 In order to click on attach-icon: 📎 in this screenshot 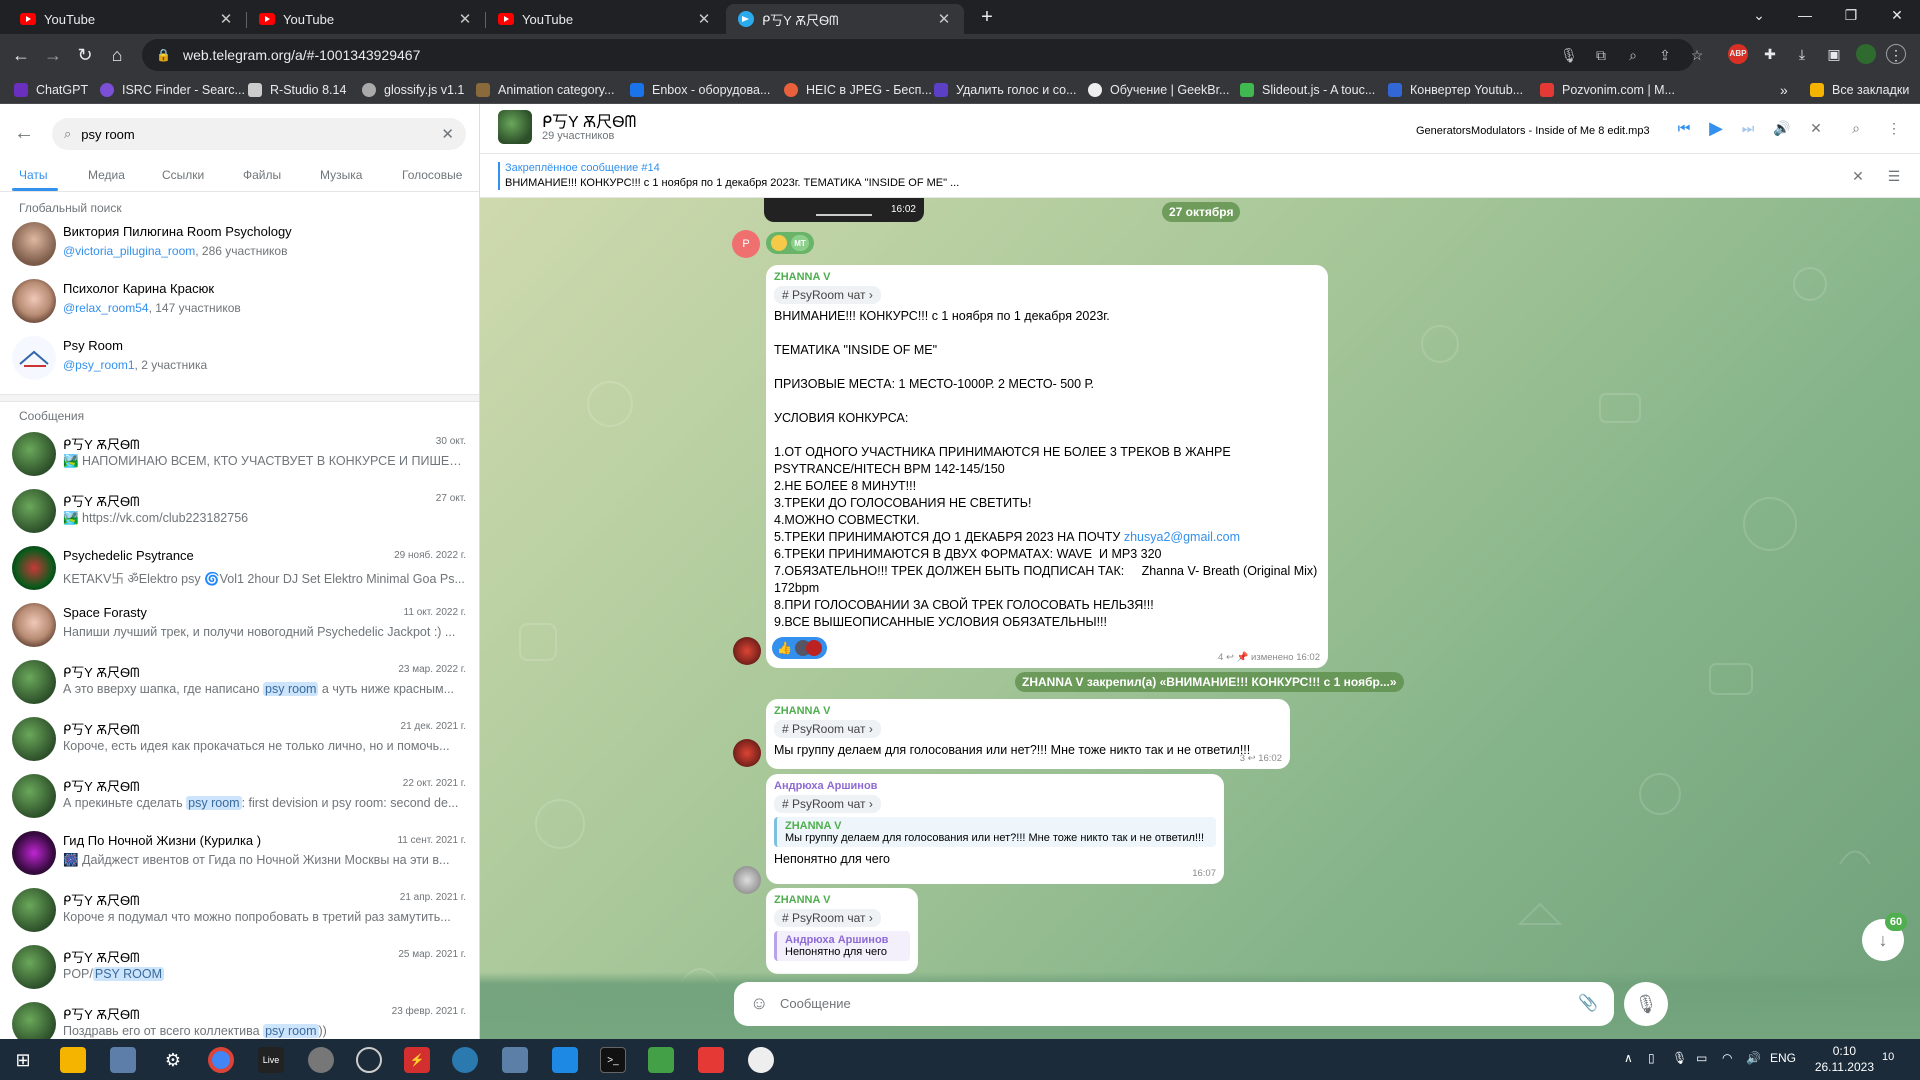, I will do `click(1588, 1003)`.